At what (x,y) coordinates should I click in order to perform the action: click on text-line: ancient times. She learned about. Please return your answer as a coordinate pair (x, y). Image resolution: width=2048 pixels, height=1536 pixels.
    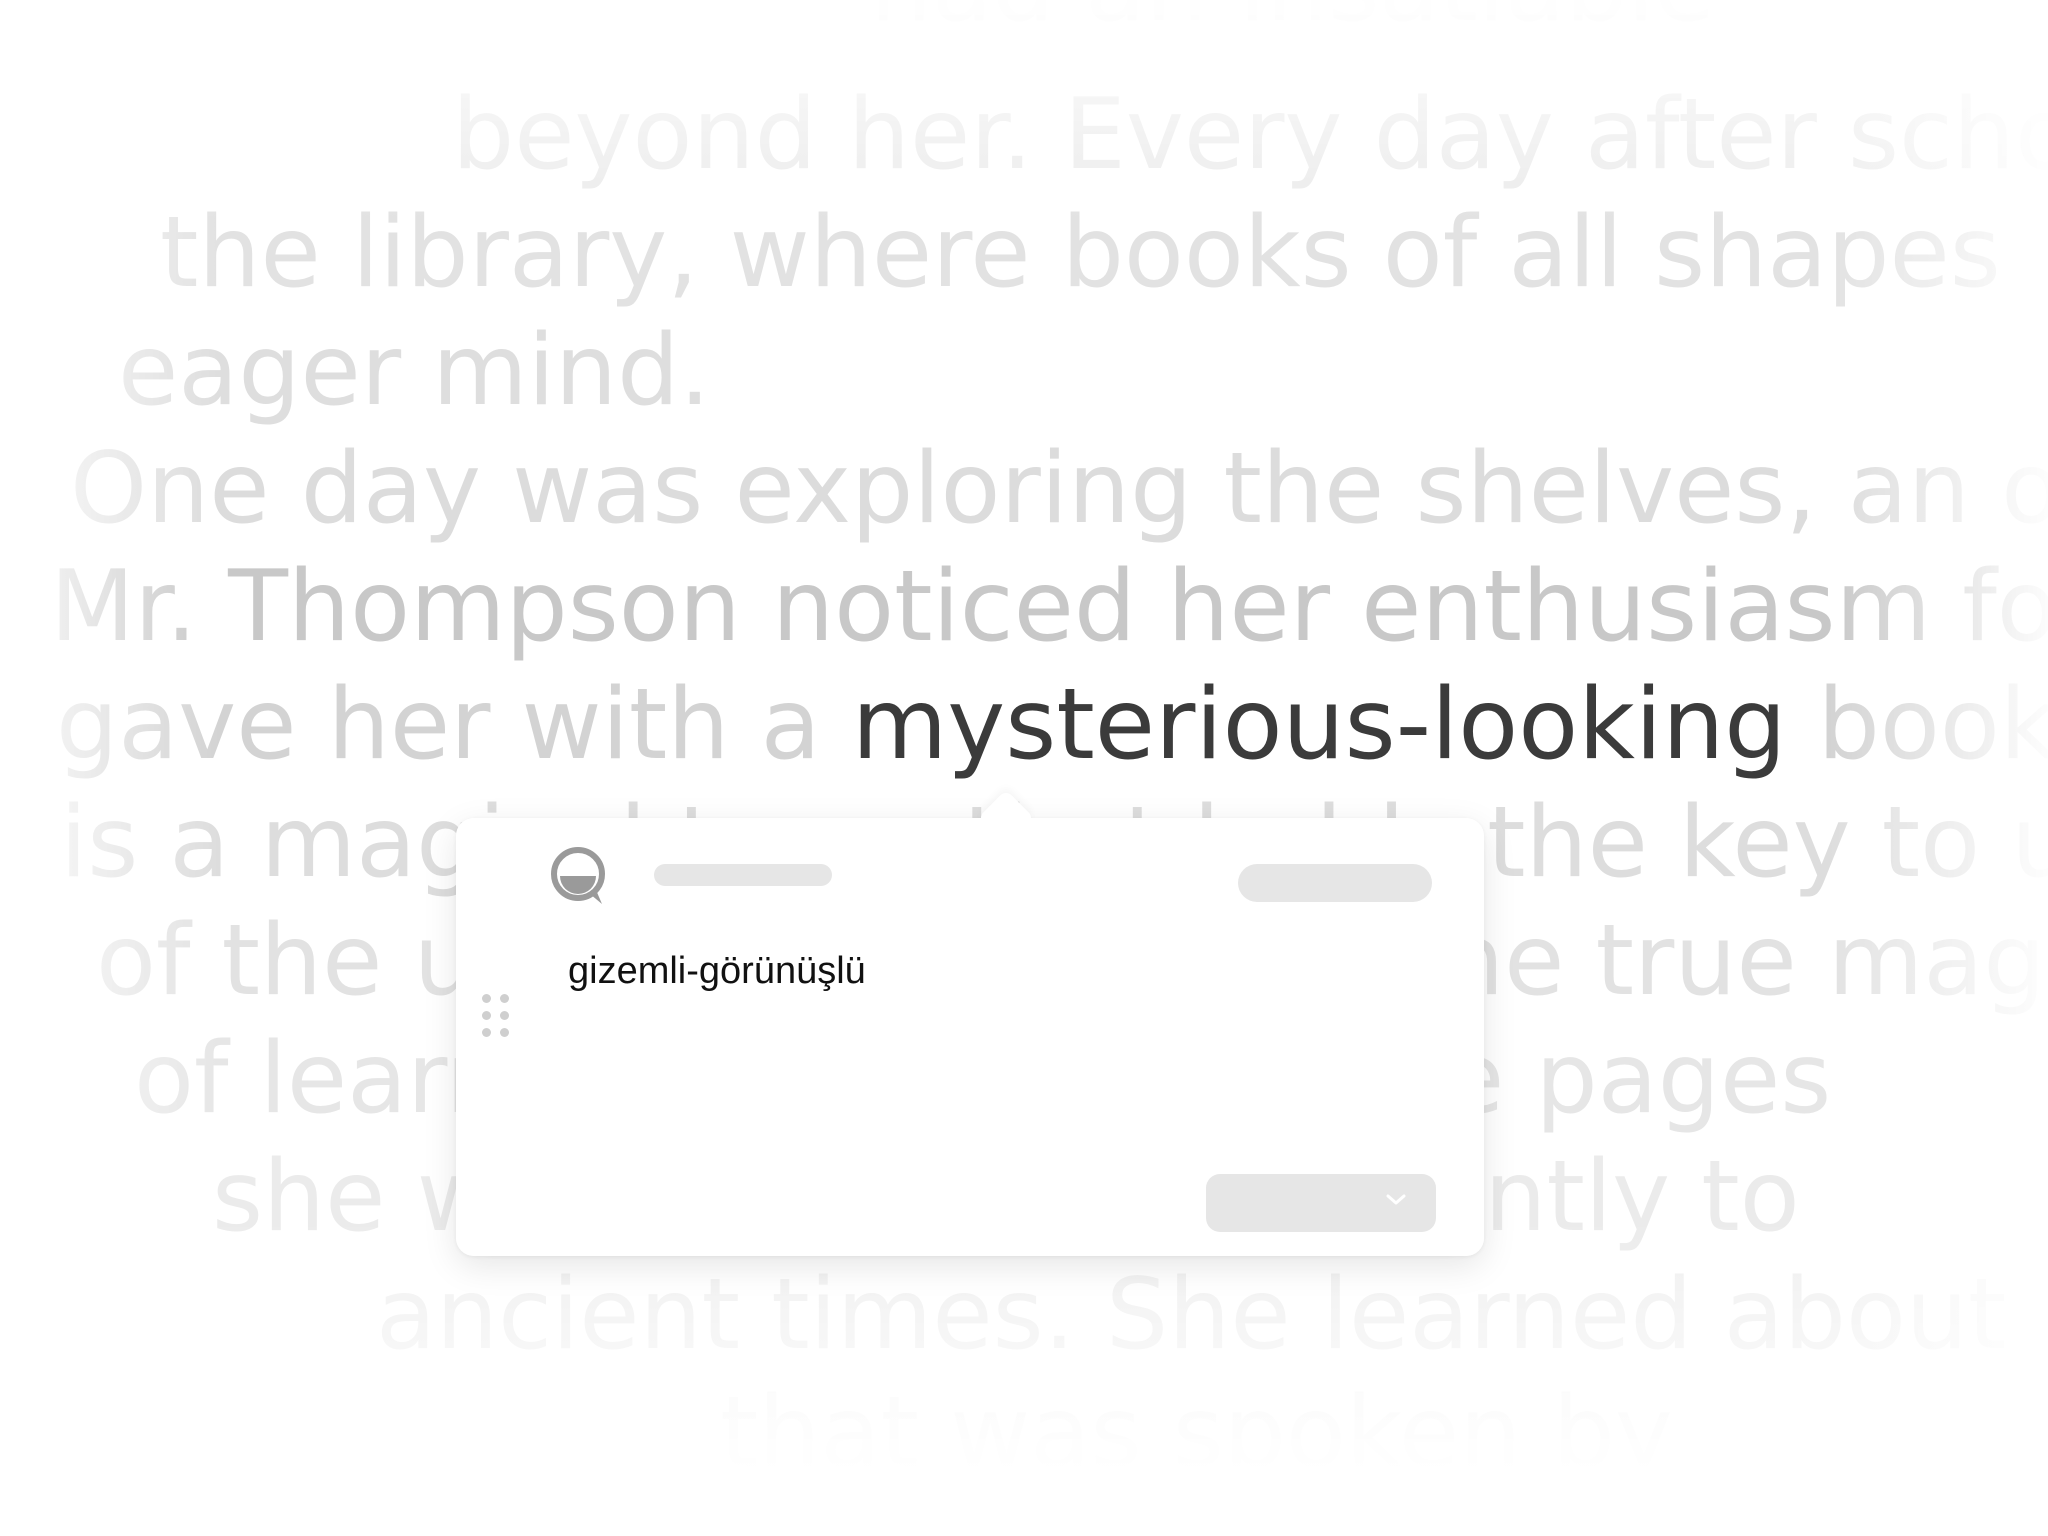
    Looking at the image, I should click on (1191, 1315).